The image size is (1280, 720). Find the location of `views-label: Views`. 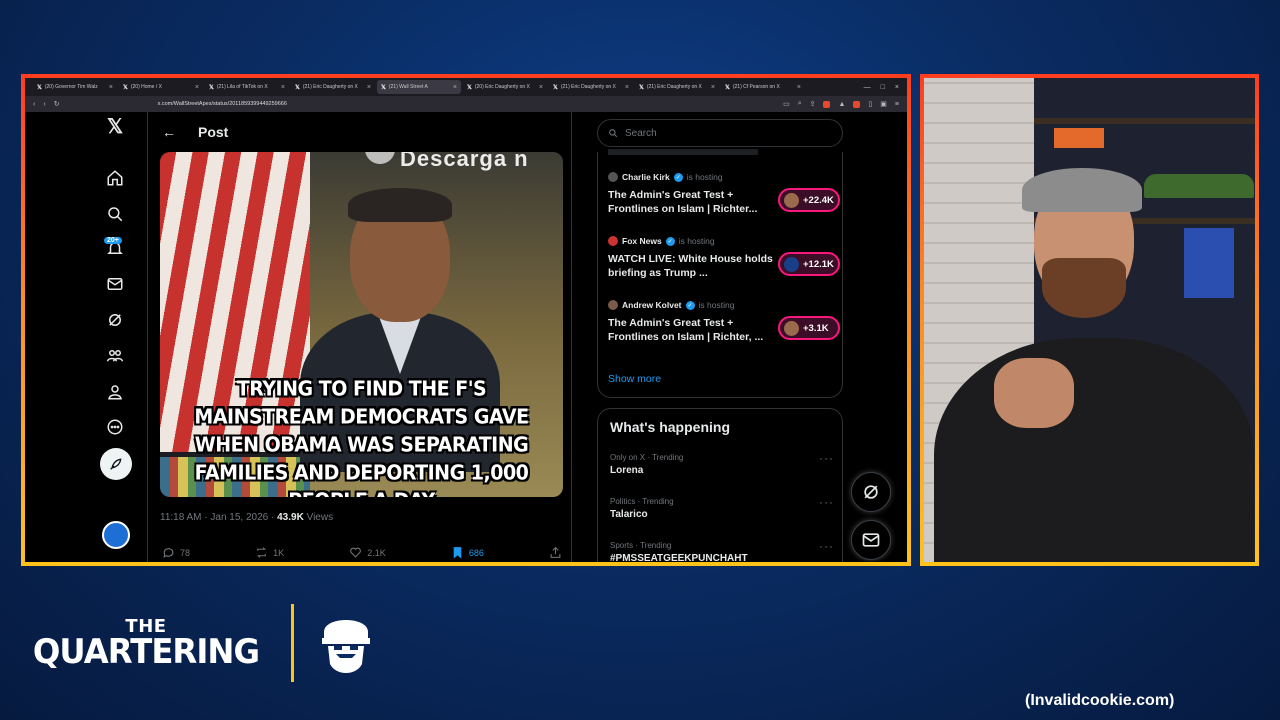

views-label: Views is located at coordinates (318, 517).